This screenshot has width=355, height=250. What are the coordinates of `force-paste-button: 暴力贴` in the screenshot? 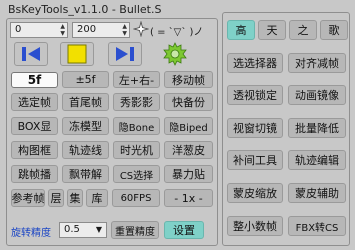 It's located at (188, 174).